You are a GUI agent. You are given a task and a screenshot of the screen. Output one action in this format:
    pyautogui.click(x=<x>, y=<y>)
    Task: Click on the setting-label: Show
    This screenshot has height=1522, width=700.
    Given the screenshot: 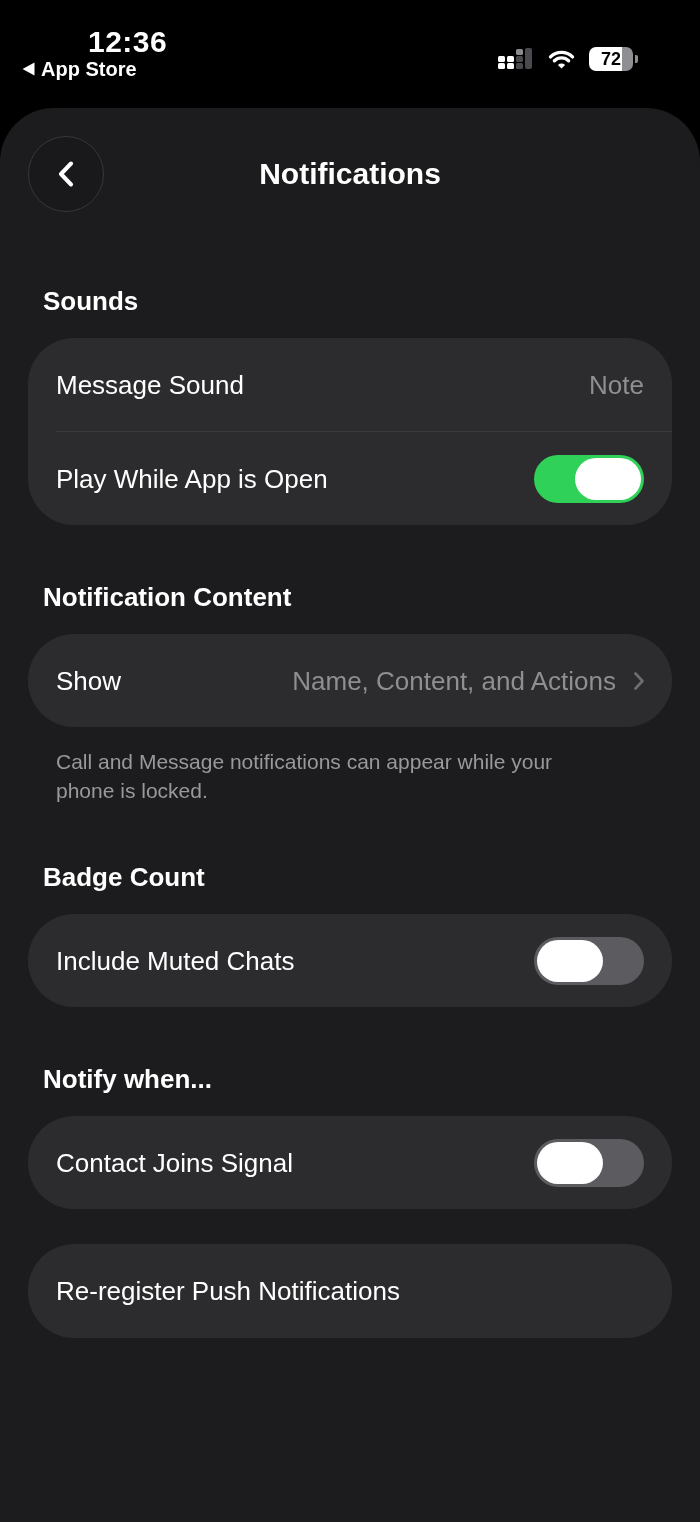 What is the action you would take?
    pyautogui.click(x=89, y=680)
    